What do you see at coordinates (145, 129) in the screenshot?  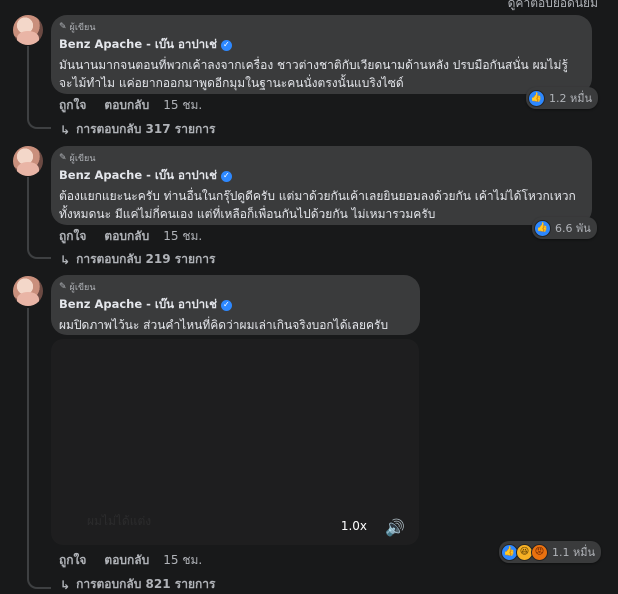 I see `replies-label: การตอบกลับ 317 รายการ` at bounding box center [145, 129].